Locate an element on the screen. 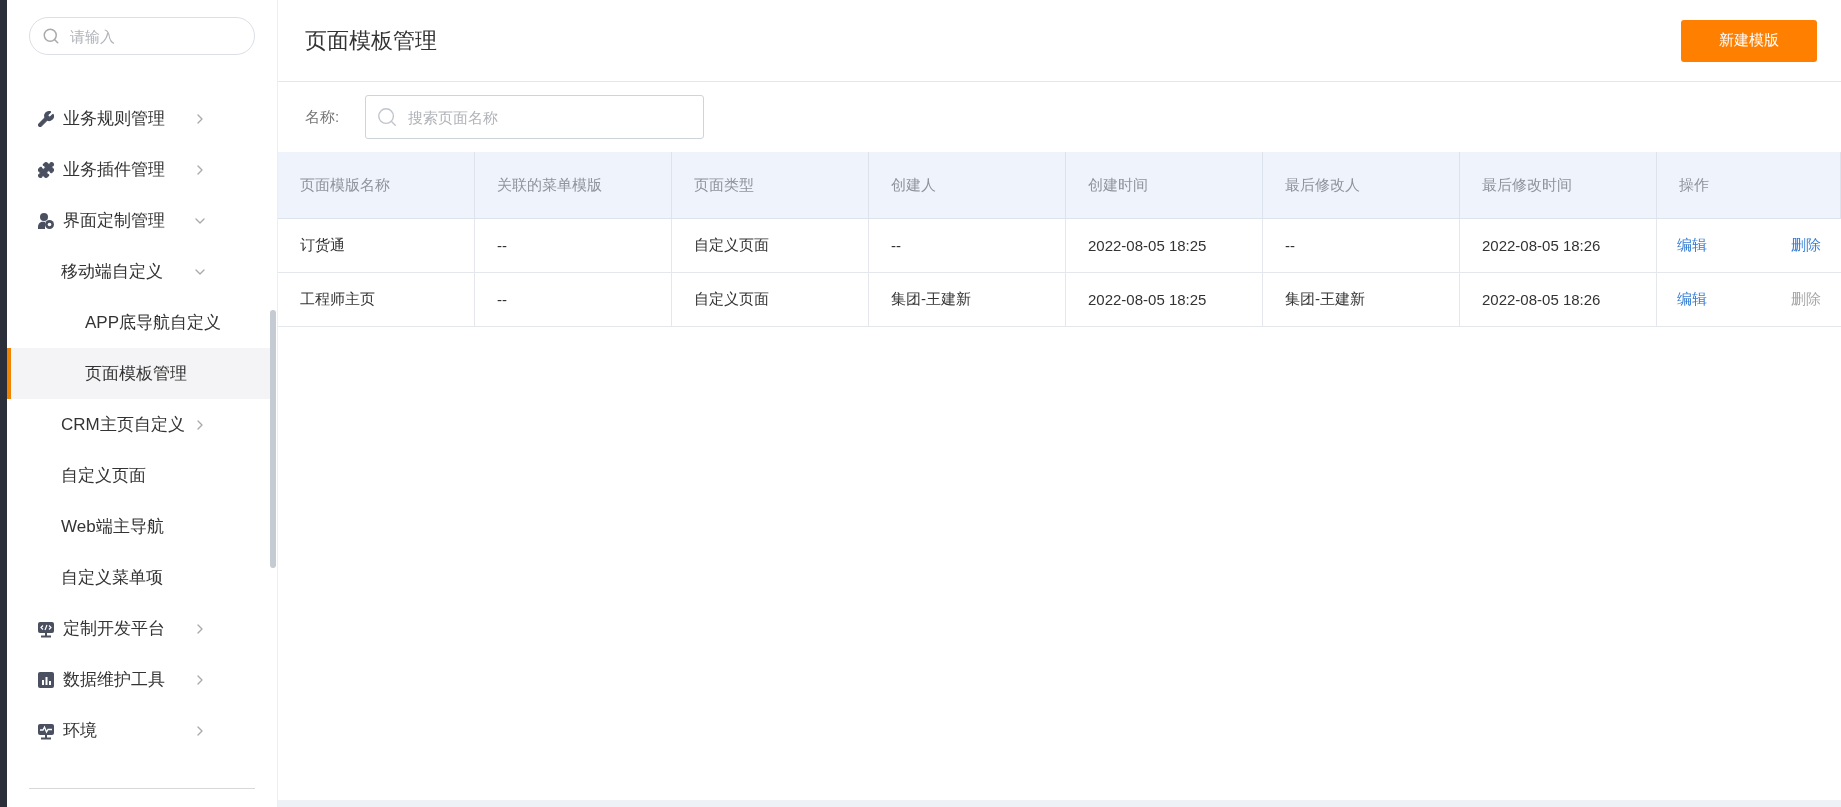 This screenshot has height=807, width=1841. sidebar-item: 业务插件管理 is located at coordinates (138, 169).